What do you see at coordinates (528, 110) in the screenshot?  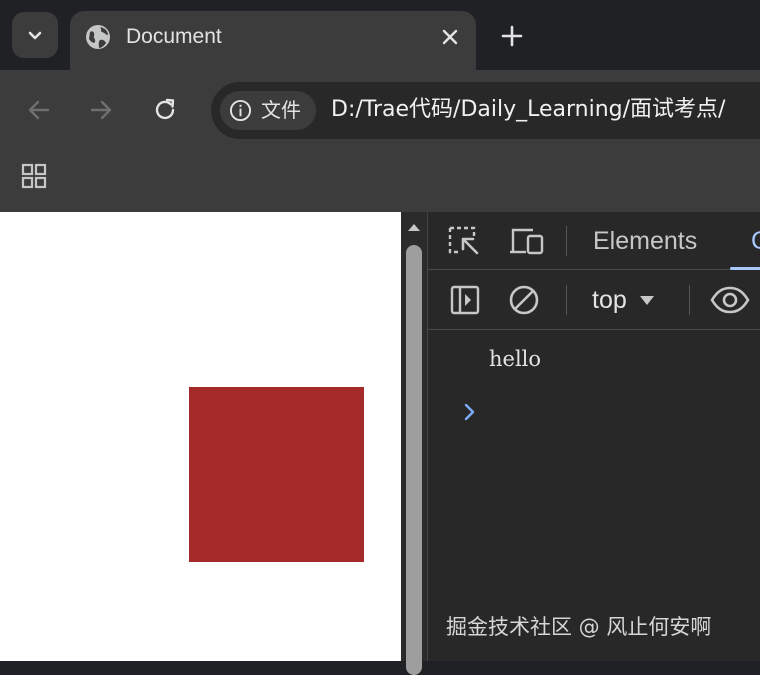 I see `url-text: D:/Trae代码/Daily_Learning/面试考点/` at bounding box center [528, 110].